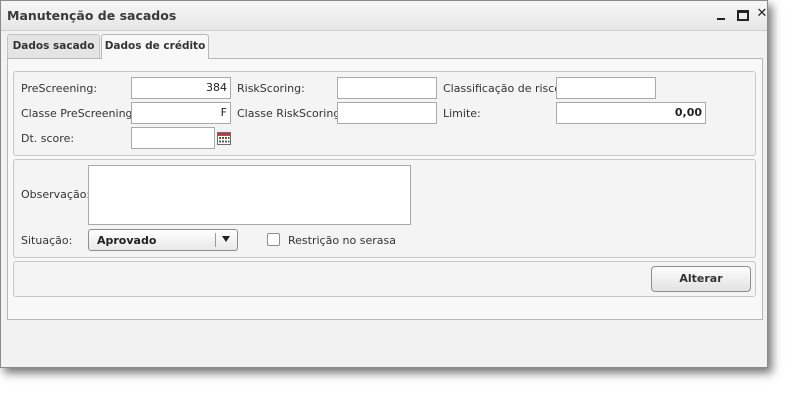 This screenshot has height=396, width=795. I want to click on classe-prescreening-field: F, so click(181, 113).